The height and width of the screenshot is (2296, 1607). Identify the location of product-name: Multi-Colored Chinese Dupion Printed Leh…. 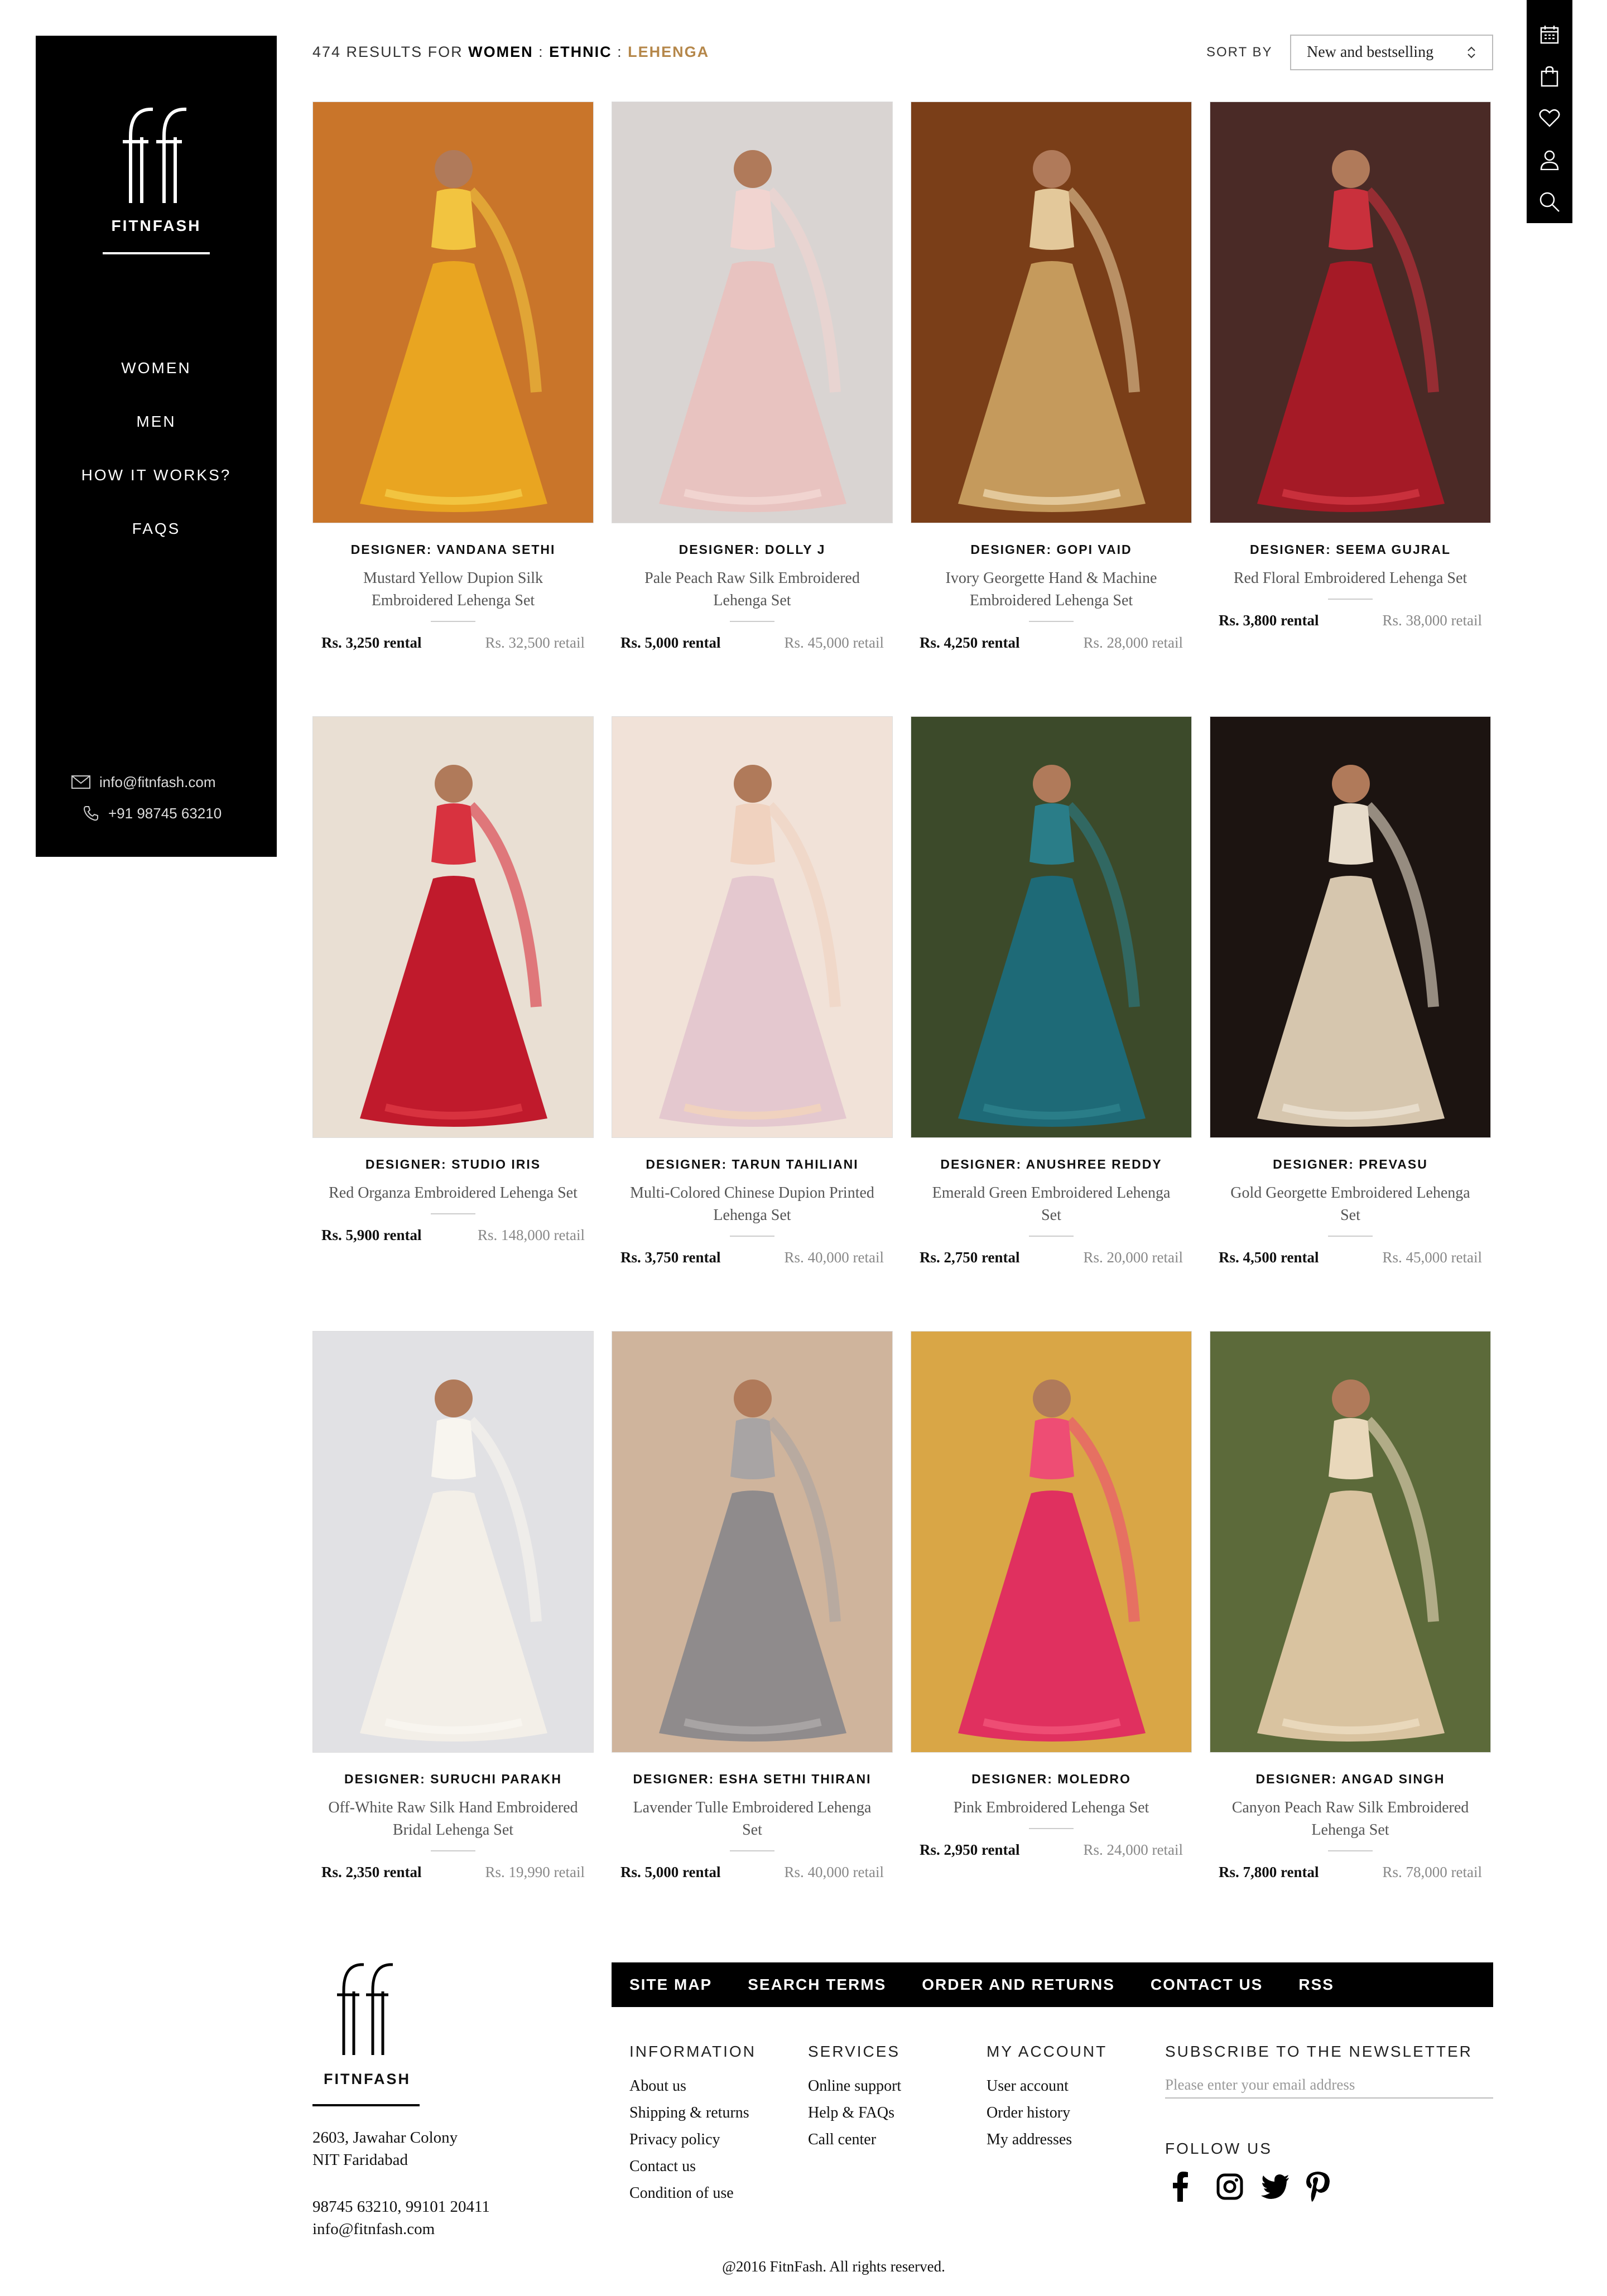
(752, 1204).